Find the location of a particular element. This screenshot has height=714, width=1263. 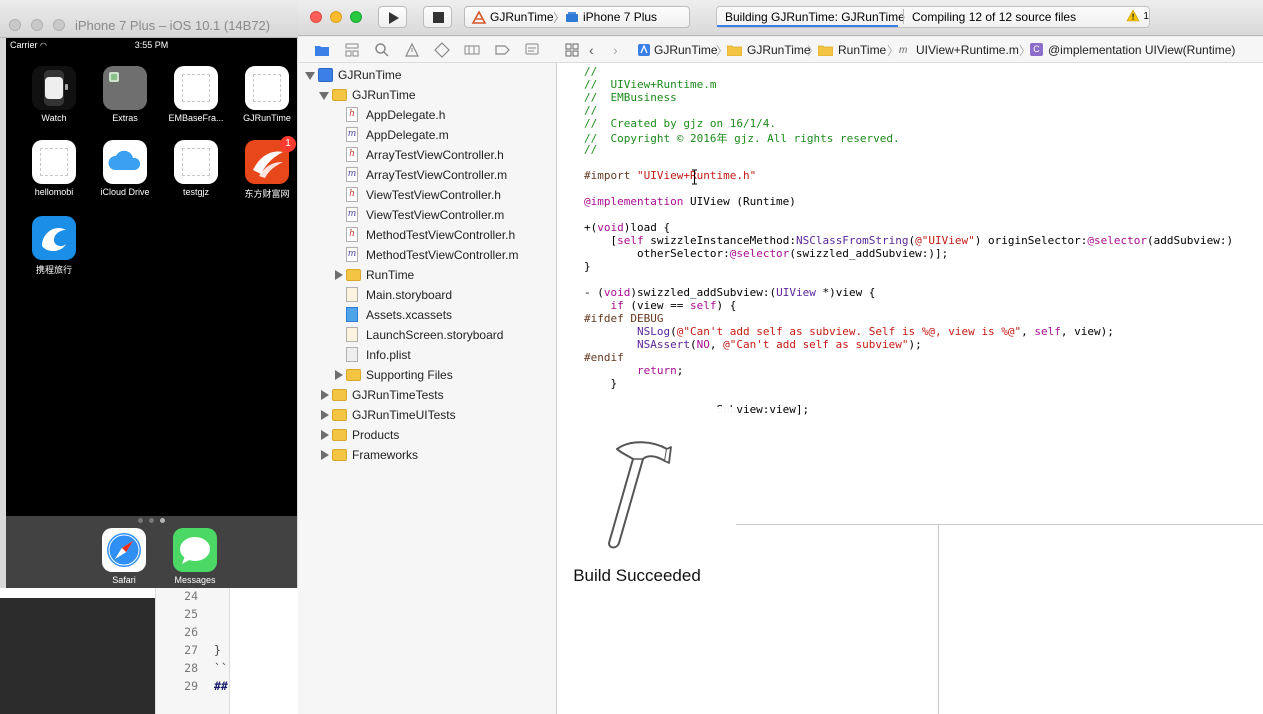

app-testgjz: testgjz is located at coordinates (196, 168).